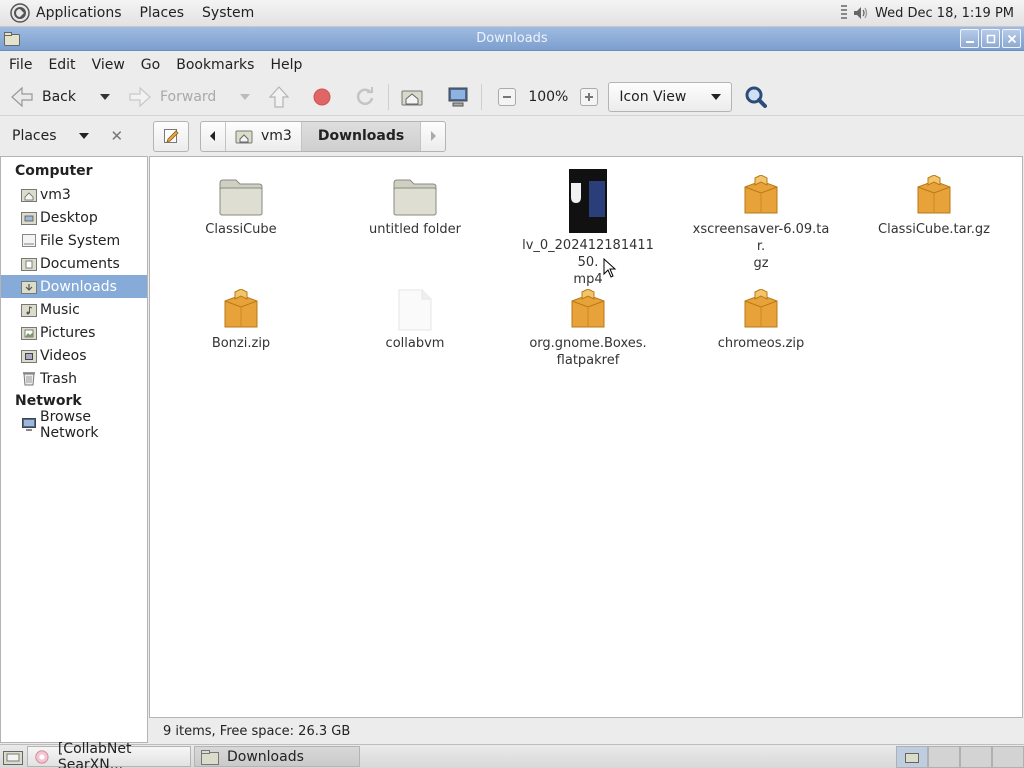  I want to click on taskbar-item-label: Downloads, so click(265, 756).